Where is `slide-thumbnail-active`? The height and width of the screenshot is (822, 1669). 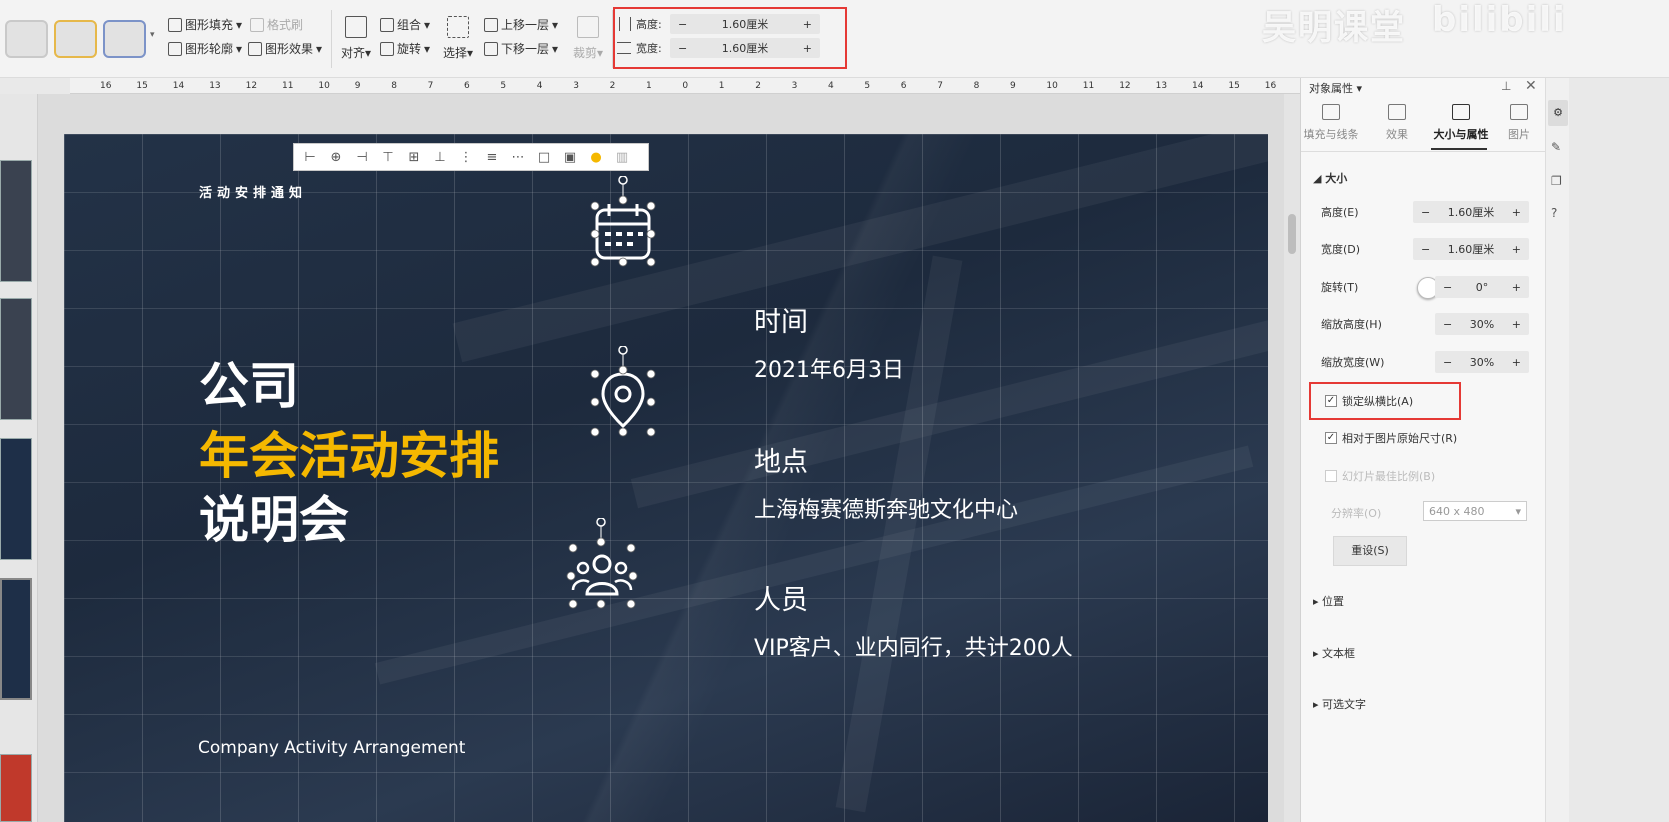 slide-thumbnail-active is located at coordinates (16, 639).